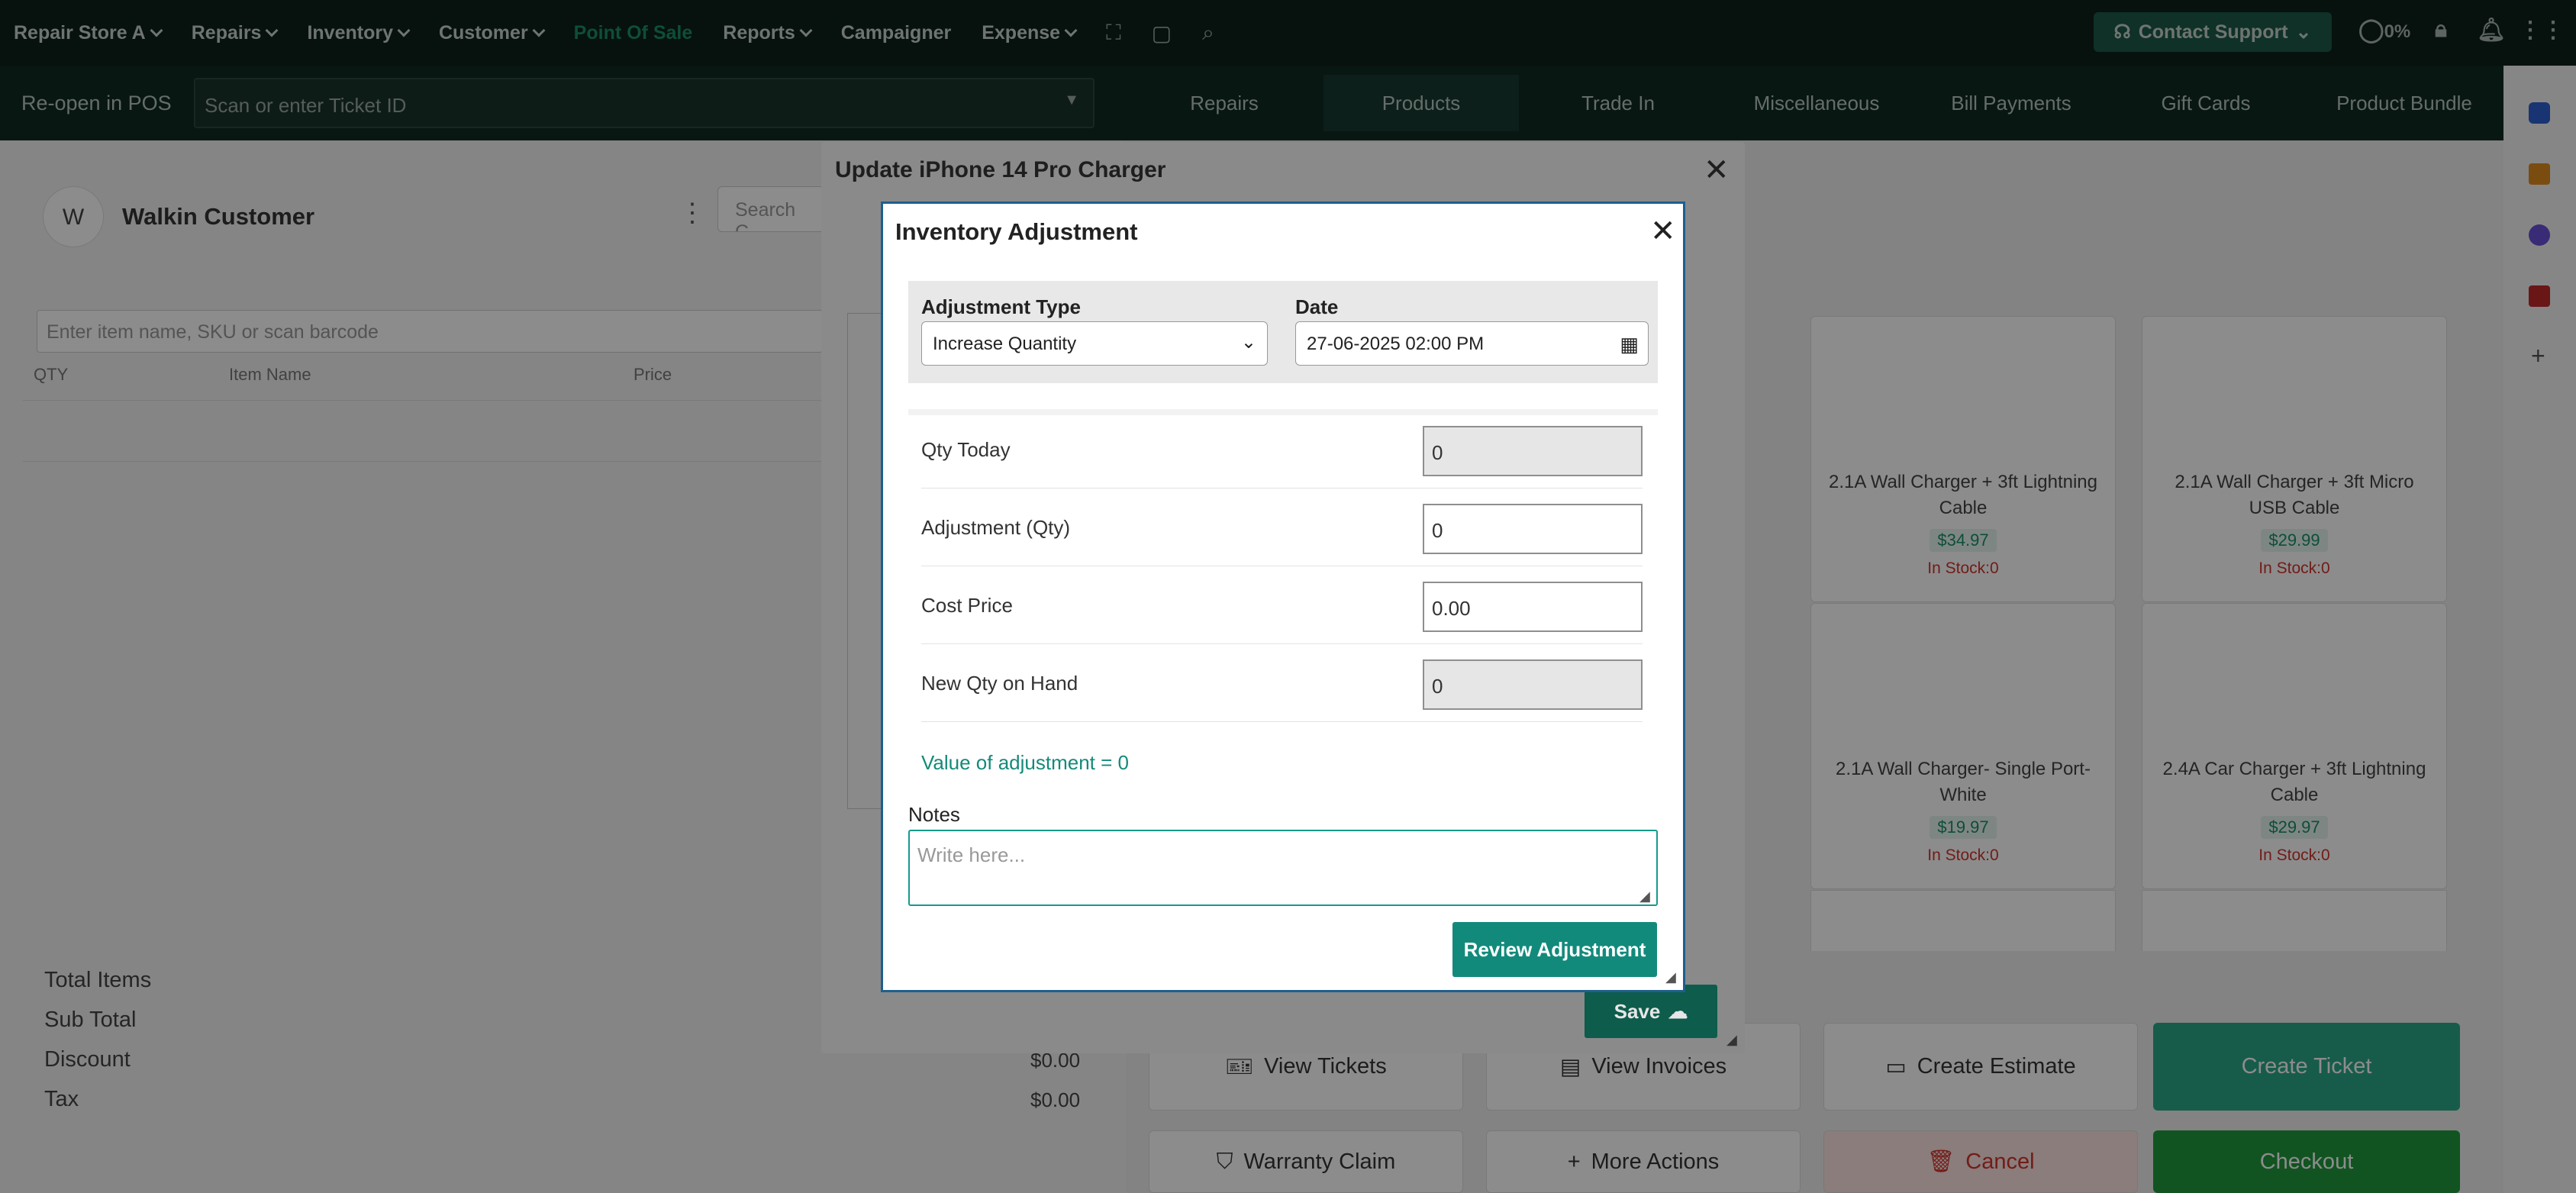 This screenshot has width=2576, height=1193. I want to click on adjustment-qty-field: 0, so click(1533, 529).